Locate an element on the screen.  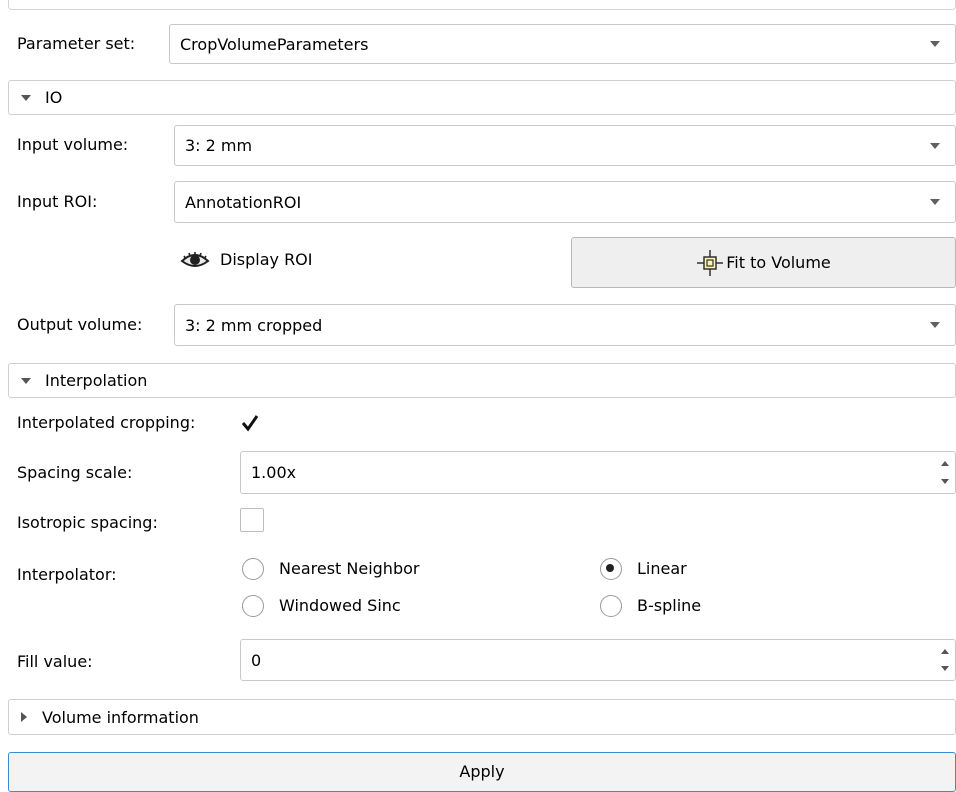
radio-nearest-neighbor: Nearest Neighbor is located at coordinates (330, 569).